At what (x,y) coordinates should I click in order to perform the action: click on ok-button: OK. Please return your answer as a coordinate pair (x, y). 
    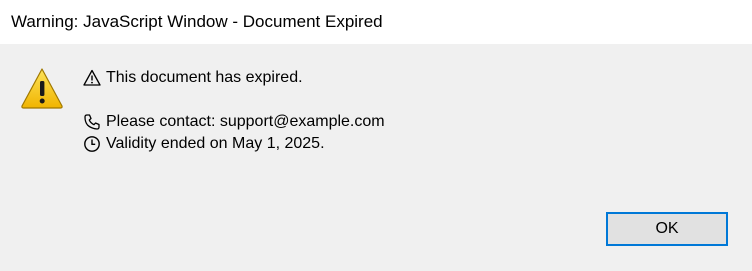
    Looking at the image, I should click on (667, 229).